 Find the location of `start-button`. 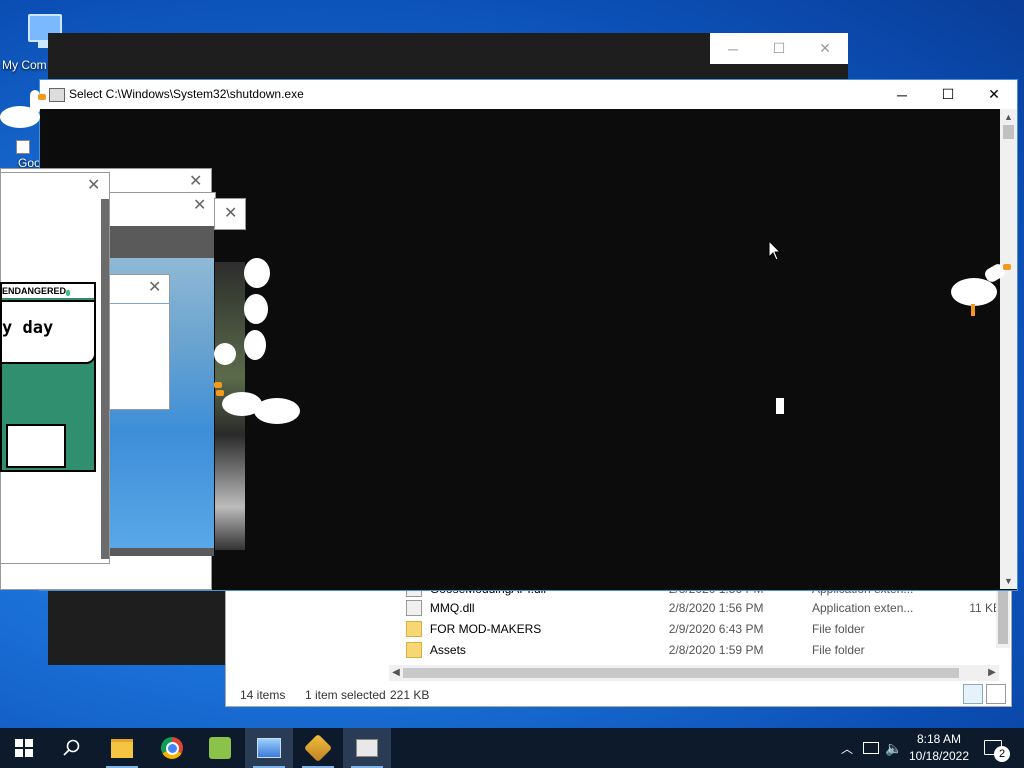

start-button is located at coordinates (24, 748).